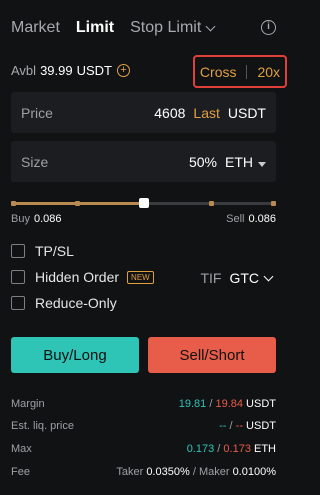 The image size is (320, 495). What do you see at coordinates (77, 277) in the screenshot?
I see `hidden-order-label: Hidden Order` at bounding box center [77, 277].